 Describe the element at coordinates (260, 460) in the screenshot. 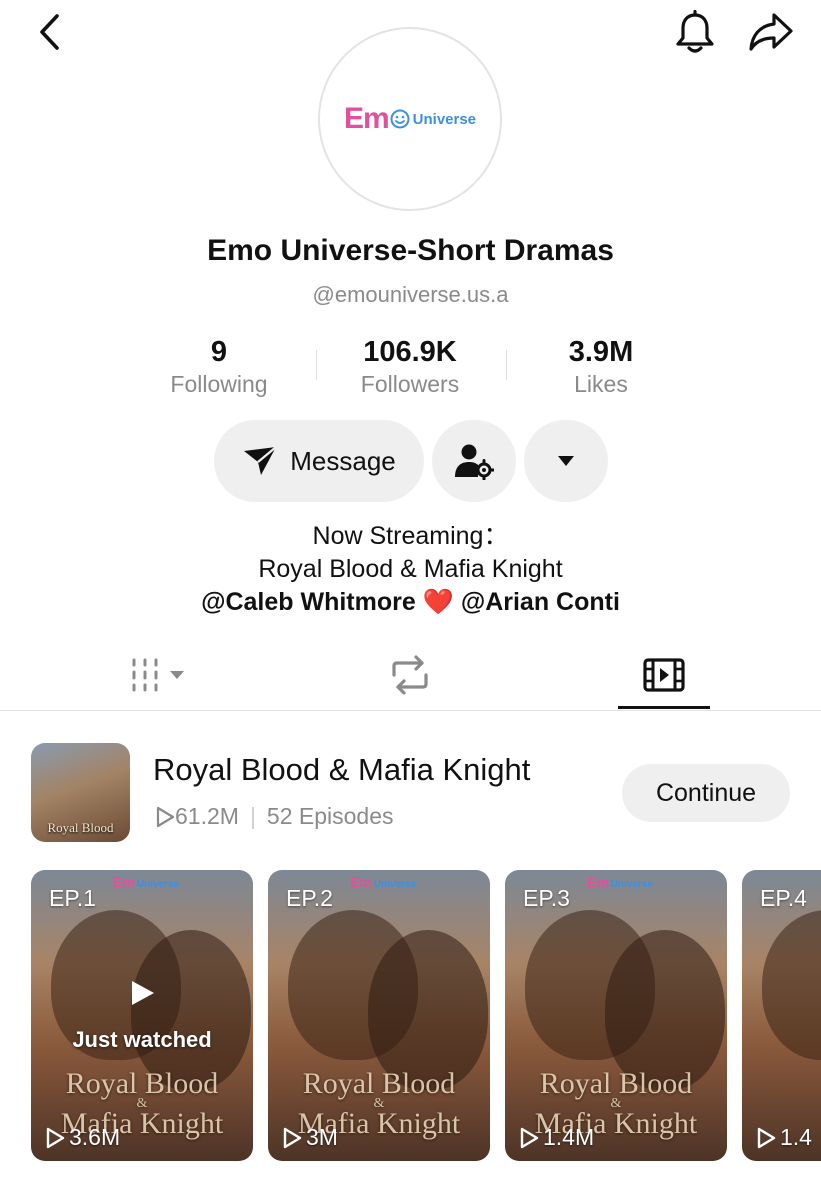

I see `send-icon` at that location.